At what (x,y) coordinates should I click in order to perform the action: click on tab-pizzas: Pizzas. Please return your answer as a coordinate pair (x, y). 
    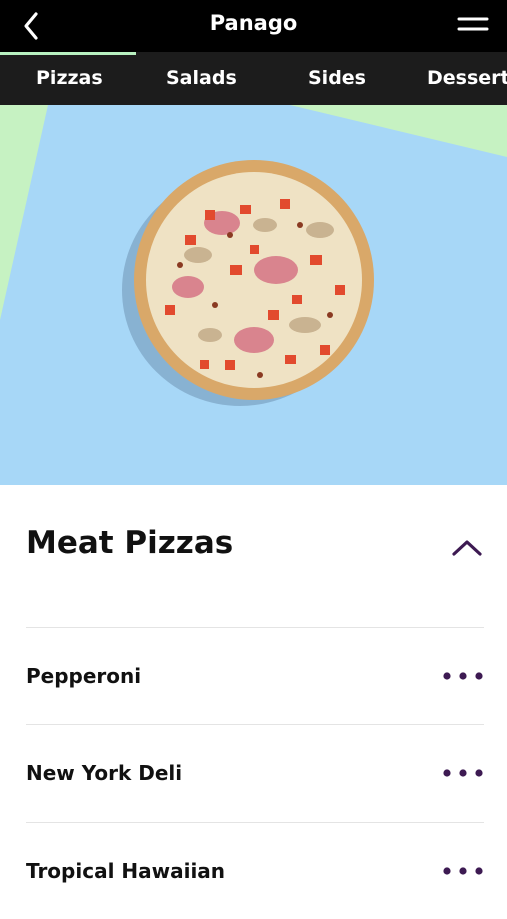
    Looking at the image, I should click on (69, 78).